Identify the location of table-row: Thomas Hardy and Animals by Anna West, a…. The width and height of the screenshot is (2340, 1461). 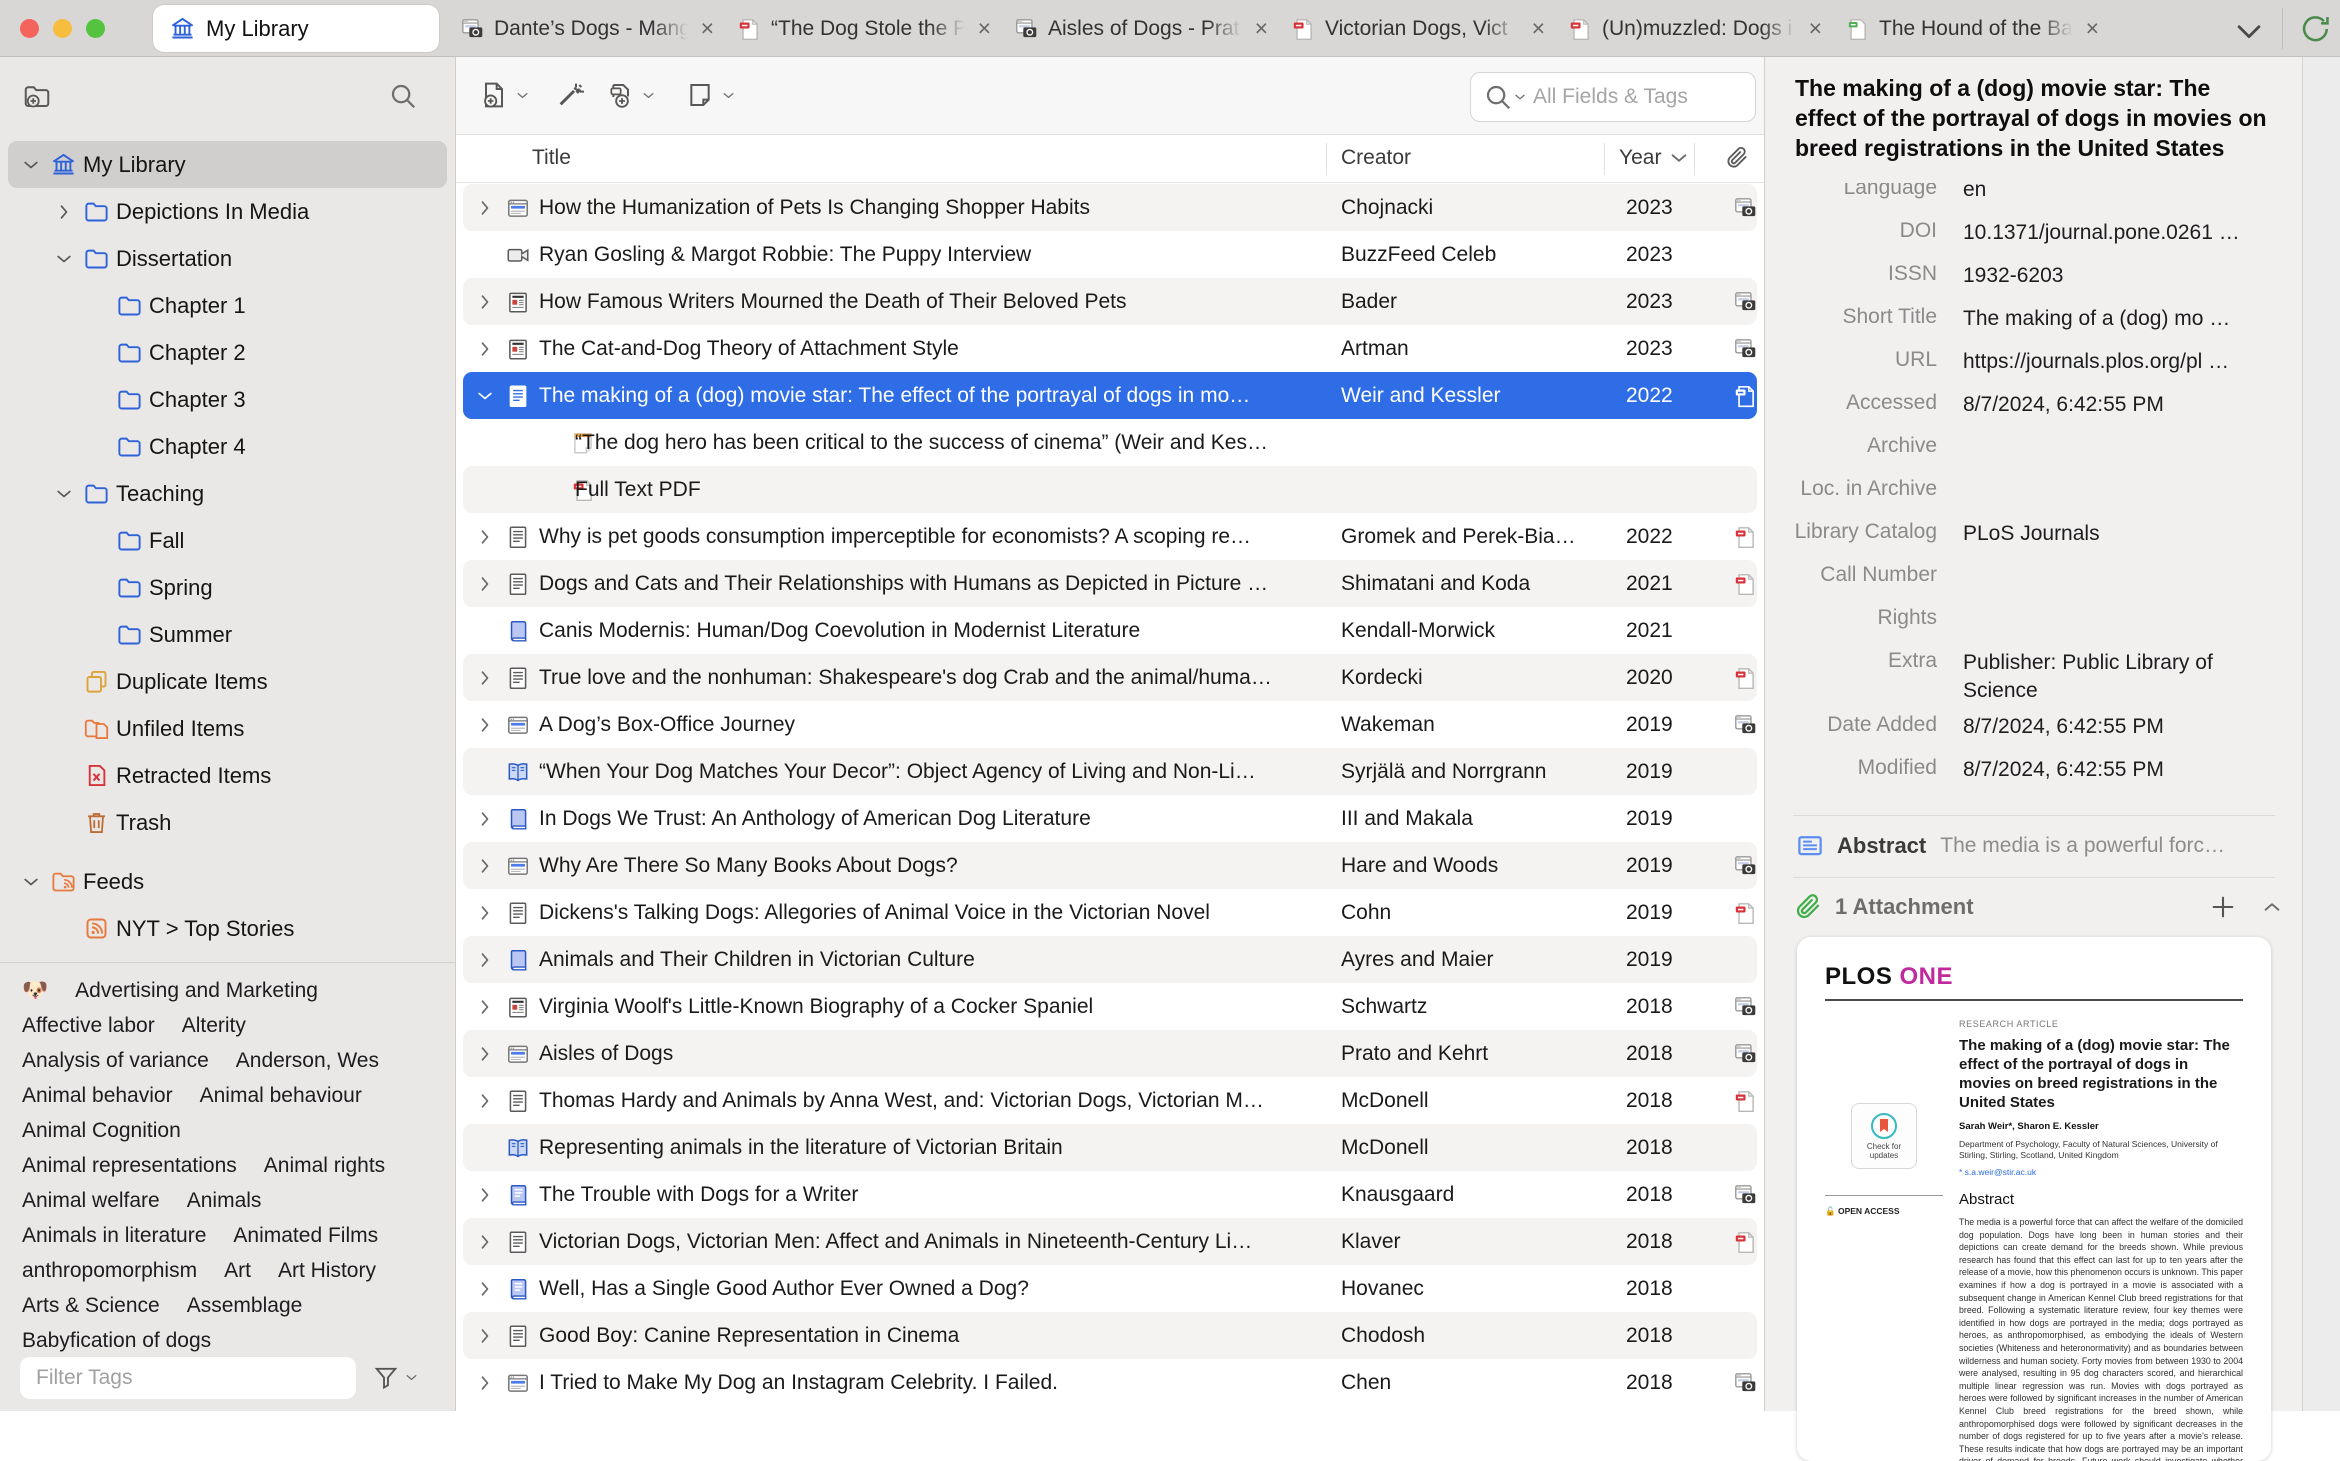
(1110, 1100).